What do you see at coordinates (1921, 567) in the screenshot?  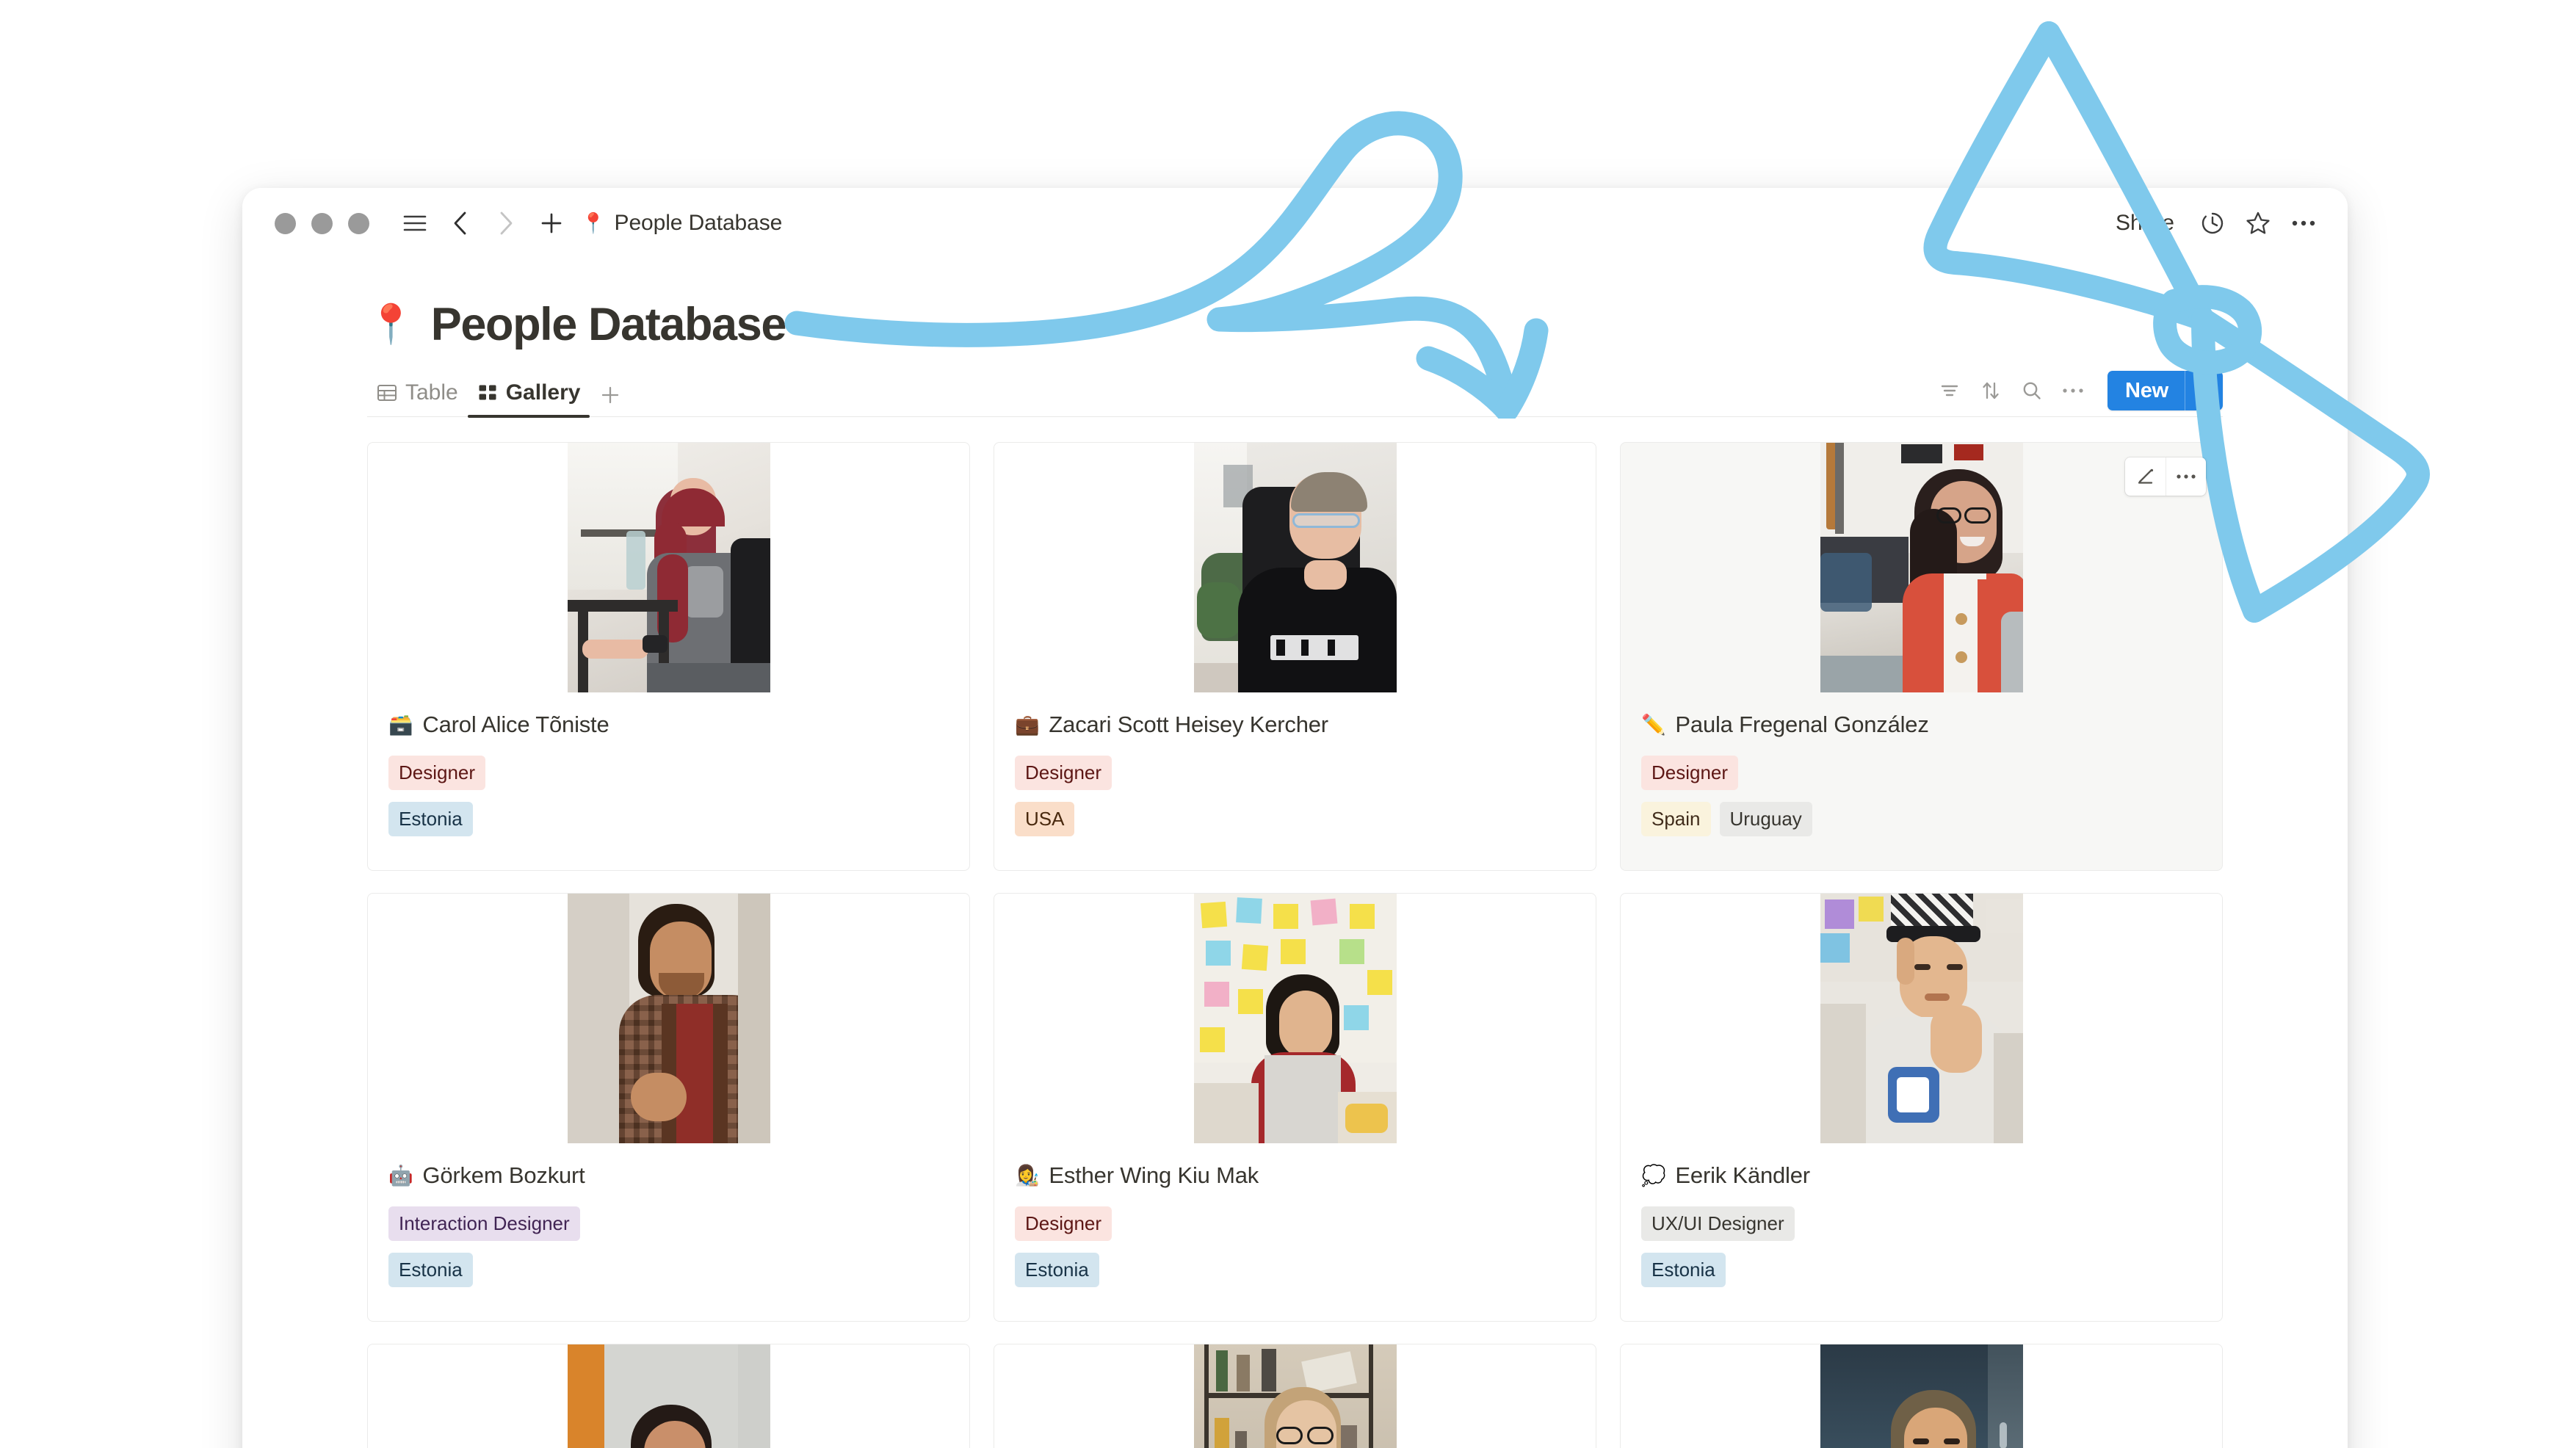 I see `card-photo-woman-glasses-red-jacket-smiling` at bounding box center [1921, 567].